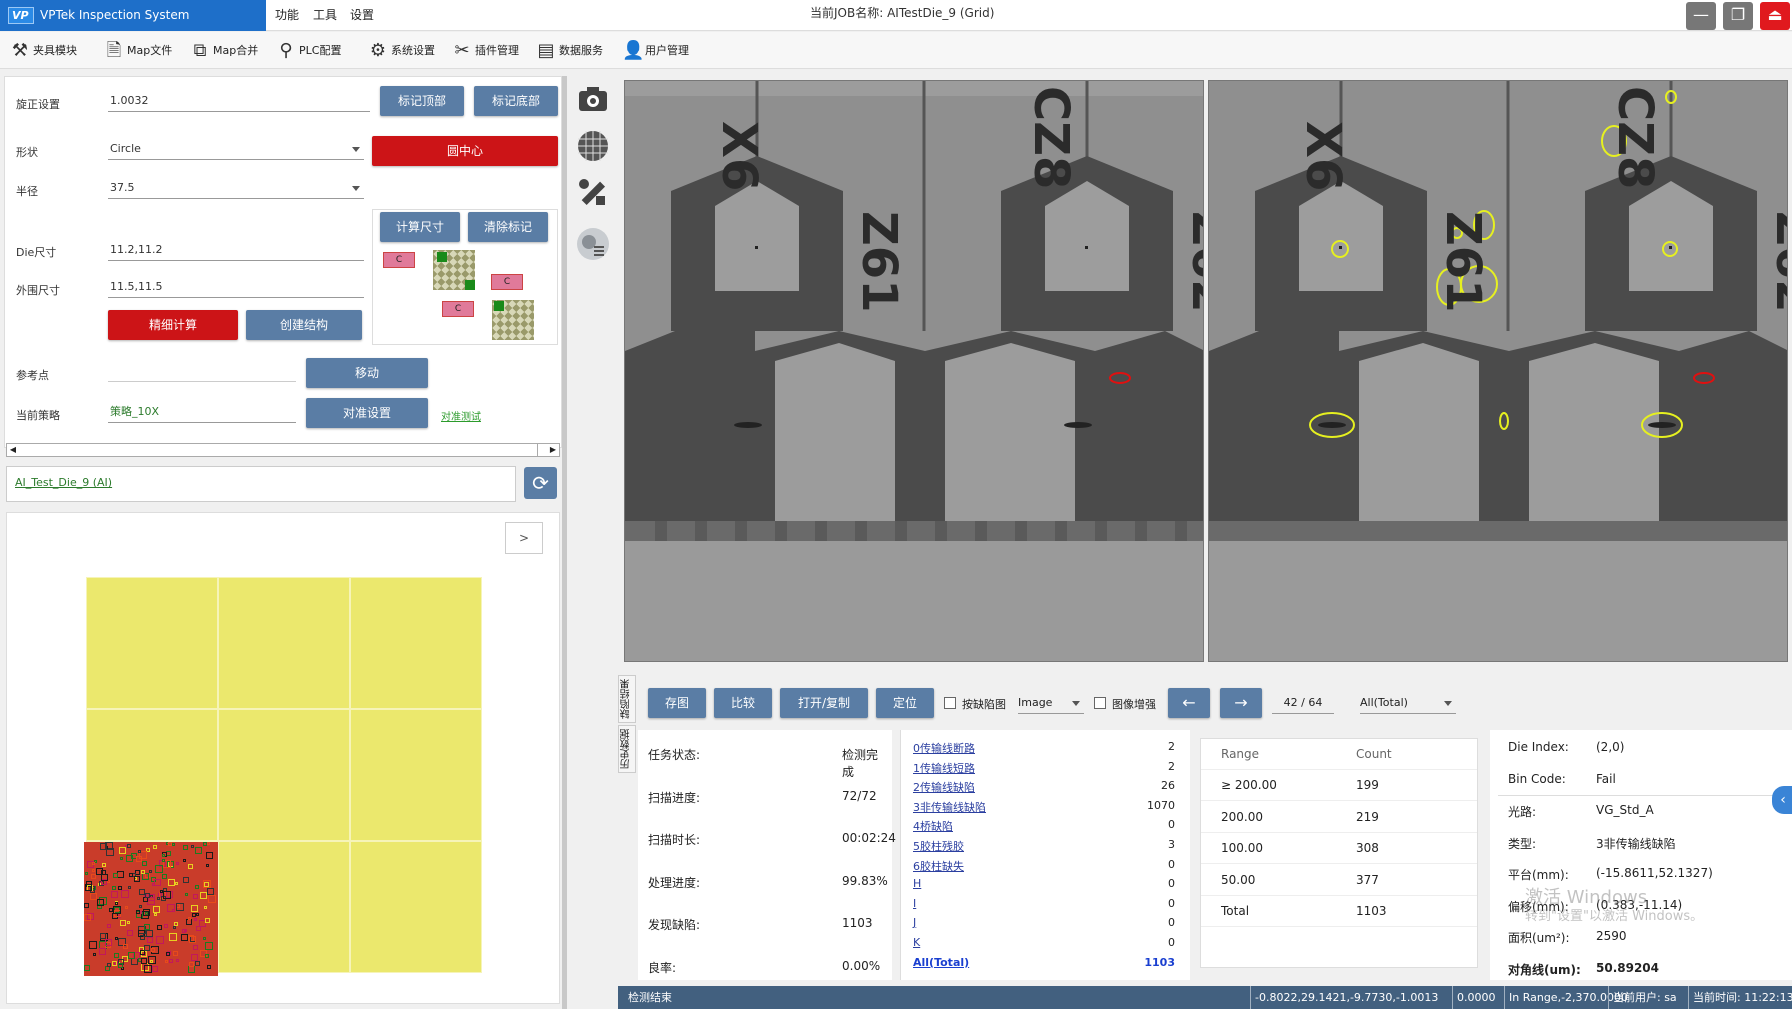  Describe the element at coordinates (202, 412) in the screenshot. I see `strategy-field: 策略_10X` at that location.